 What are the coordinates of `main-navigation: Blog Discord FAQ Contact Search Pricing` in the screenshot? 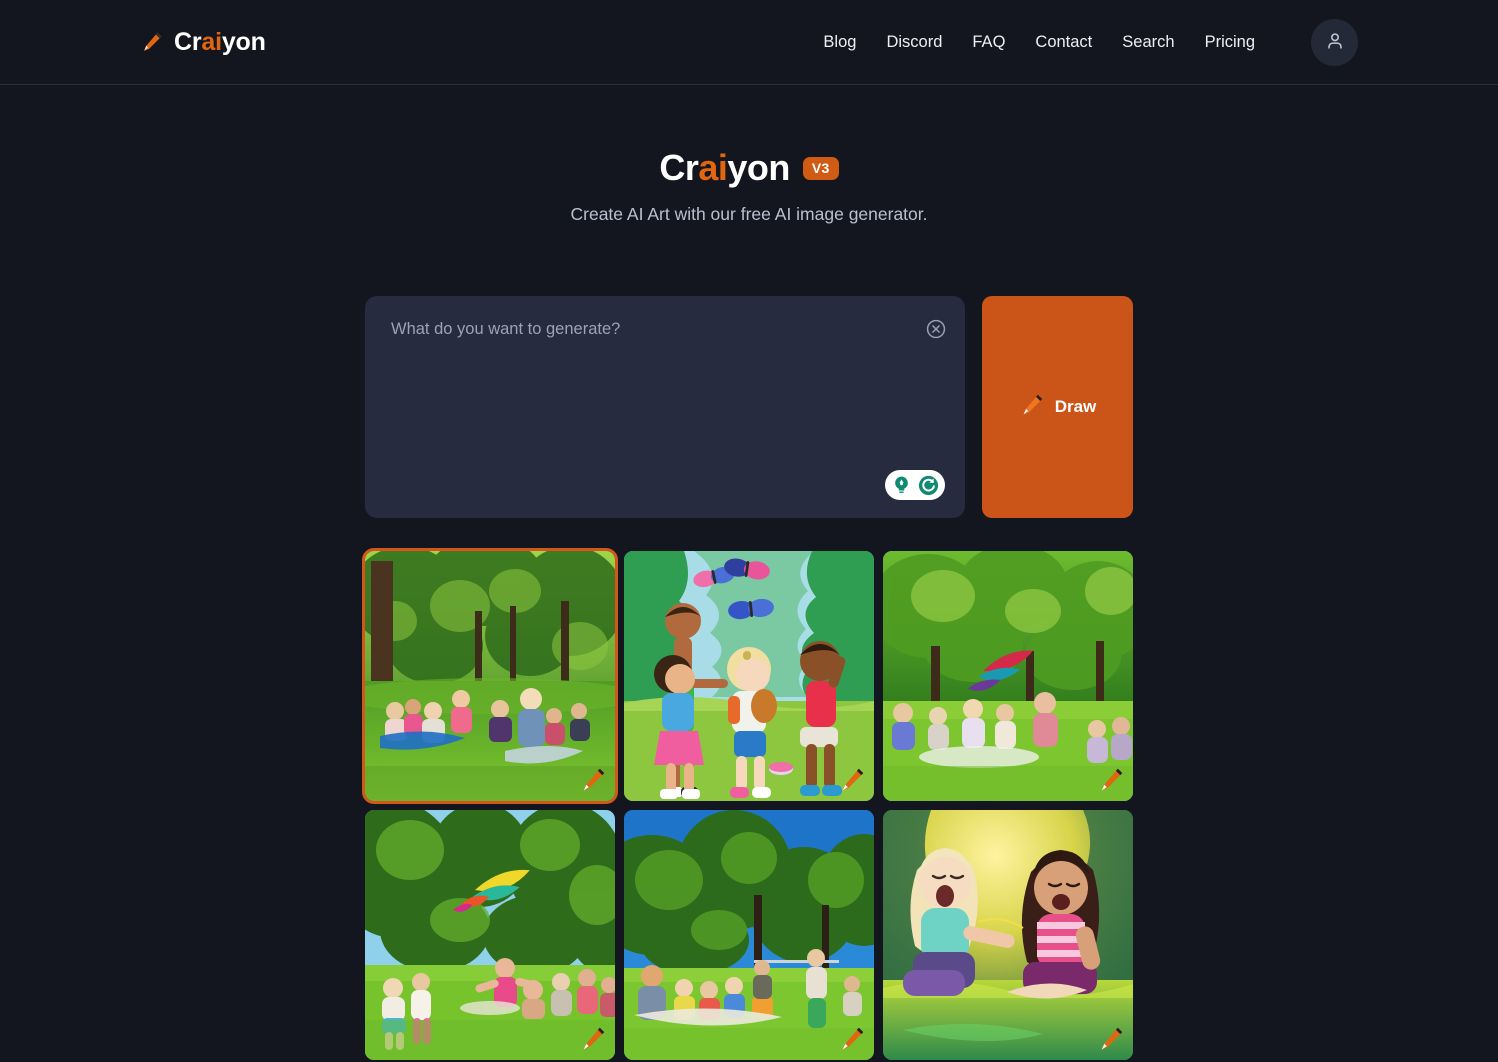 It's located at (1090, 42).